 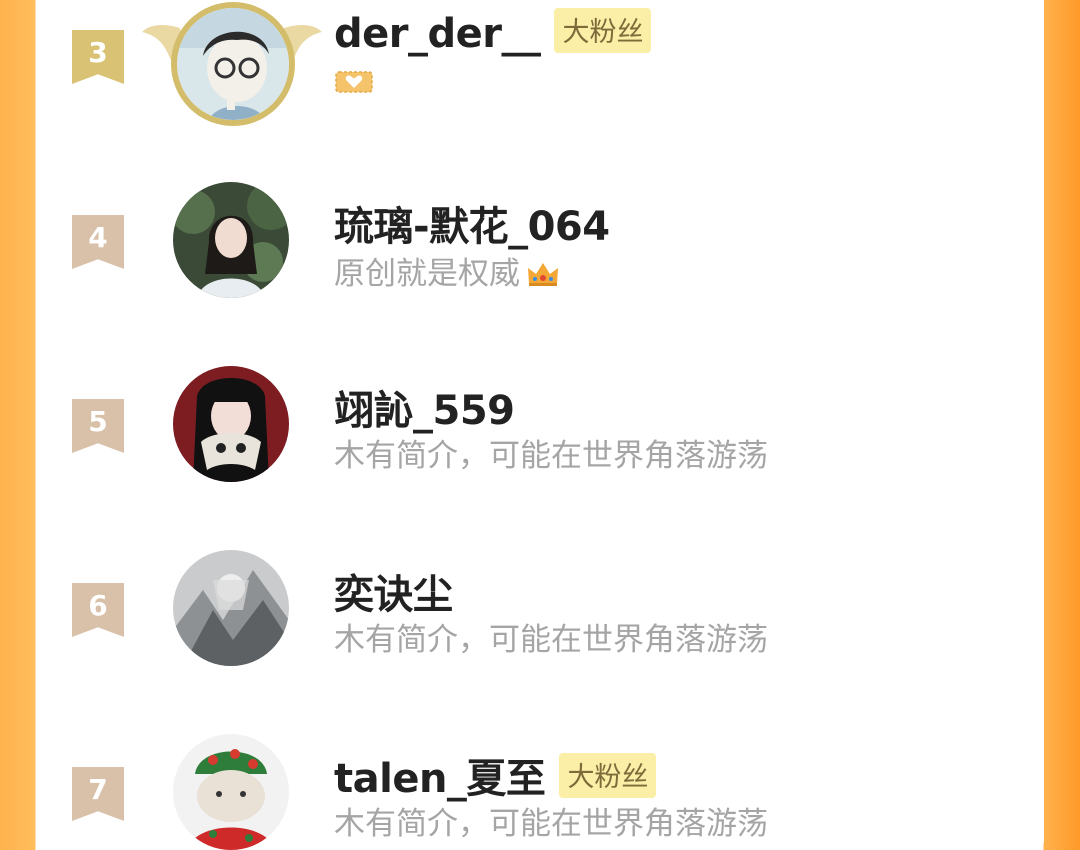 What do you see at coordinates (98, 242) in the screenshot?
I see `rank-badge: 4` at bounding box center [98, 242].